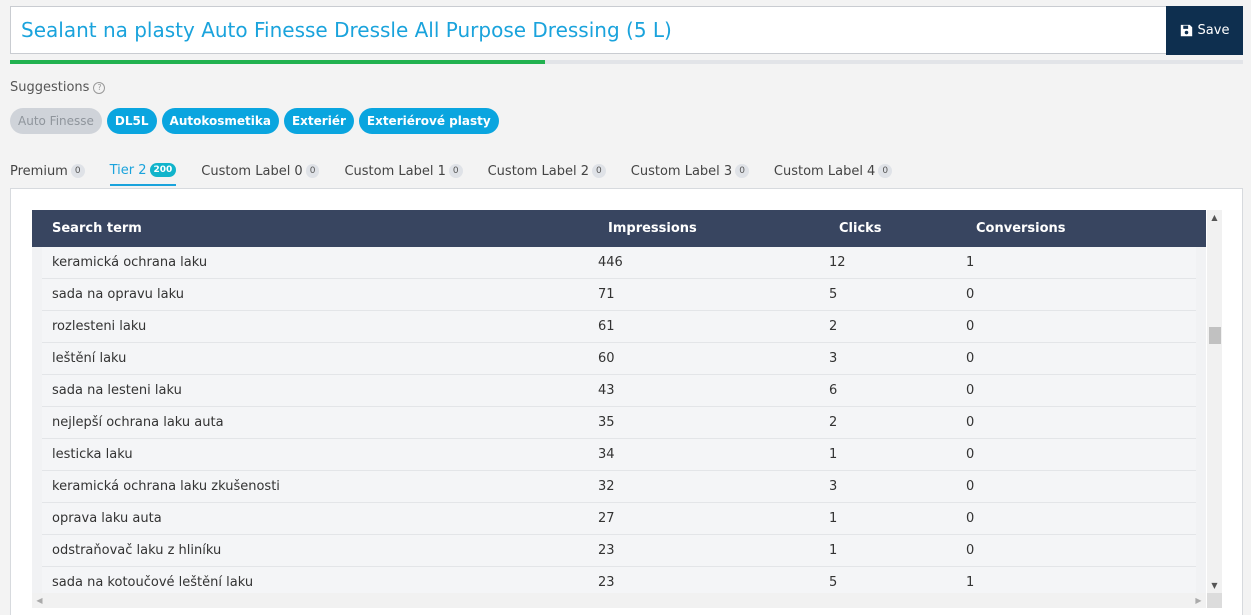  I want to click on header-conversions: Conversions, so click(1076, 228).